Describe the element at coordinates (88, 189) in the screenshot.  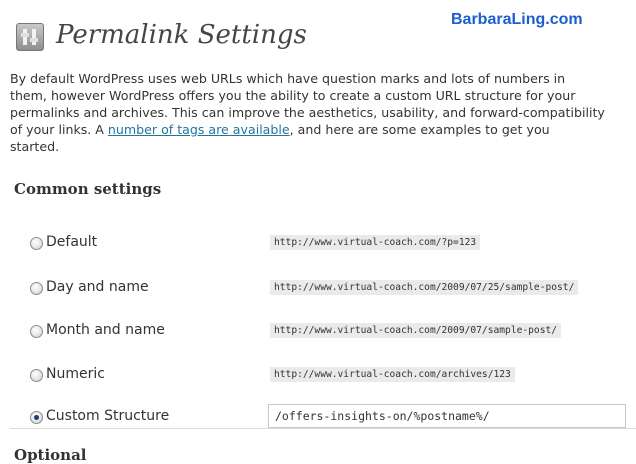
I see `section-heading-common-settings: Common settings` at that location.